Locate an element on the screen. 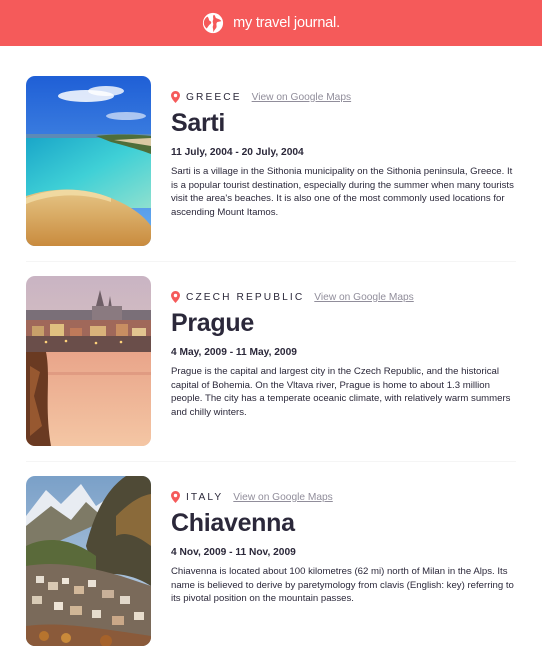 The width and height of the screenshot is (542, 664). place-title: Prague is located at coordinates (212, 323).